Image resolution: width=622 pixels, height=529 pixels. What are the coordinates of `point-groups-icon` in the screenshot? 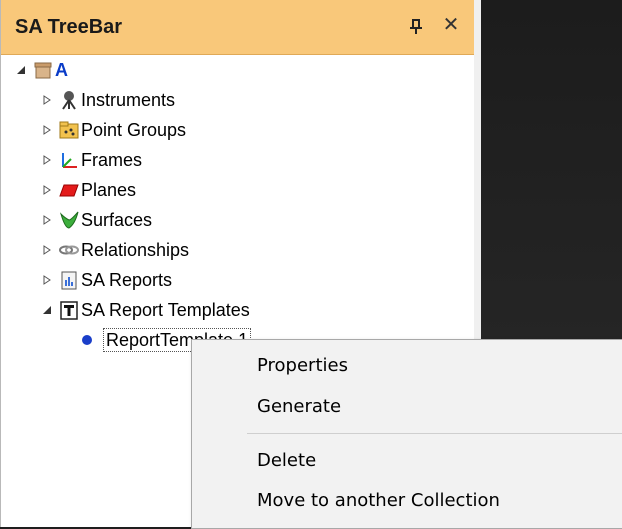 It's located at (69, 130).